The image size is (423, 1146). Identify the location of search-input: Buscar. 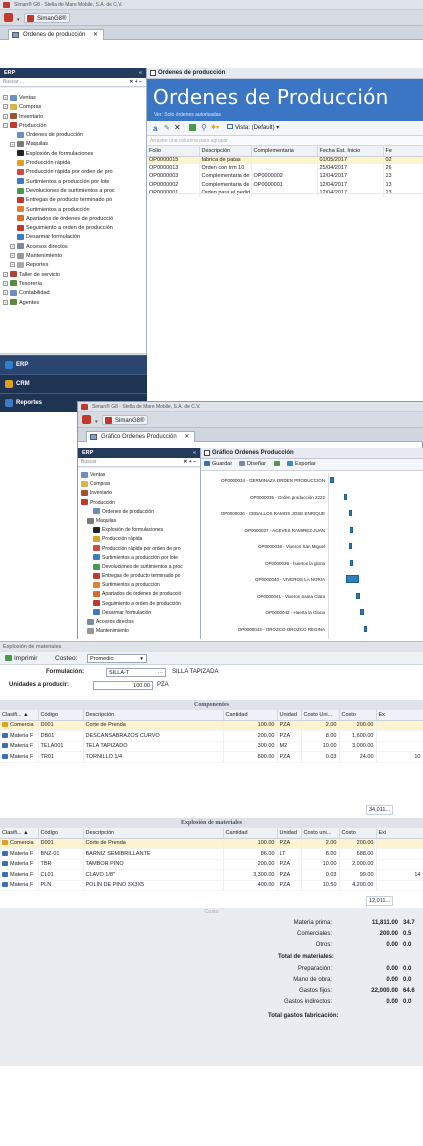
(89, 462).